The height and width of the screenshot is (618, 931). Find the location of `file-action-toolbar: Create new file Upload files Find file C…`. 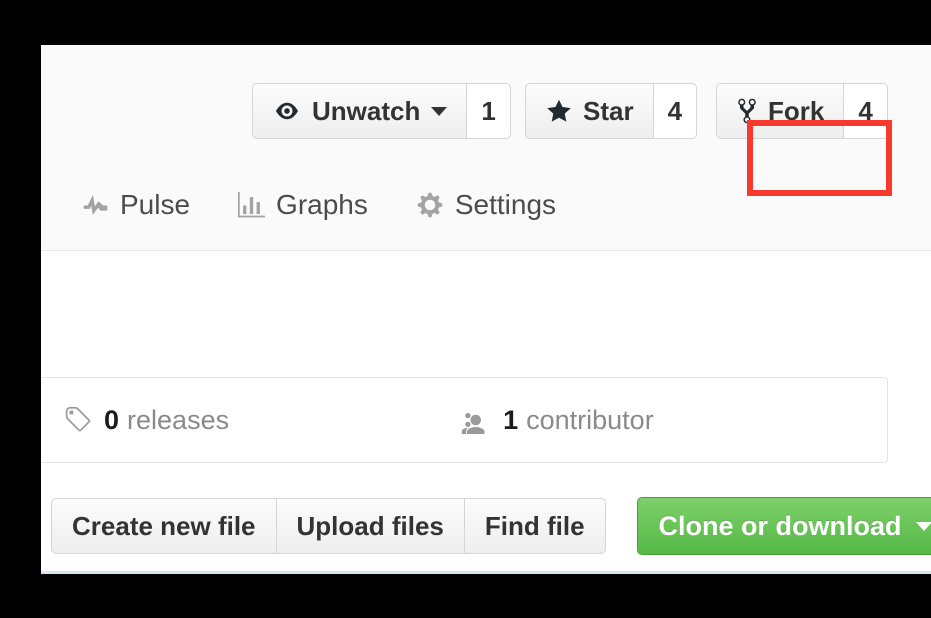

file-action-toolbar: Create new file Upload files Find file C… is located at coordinates (486, 526).